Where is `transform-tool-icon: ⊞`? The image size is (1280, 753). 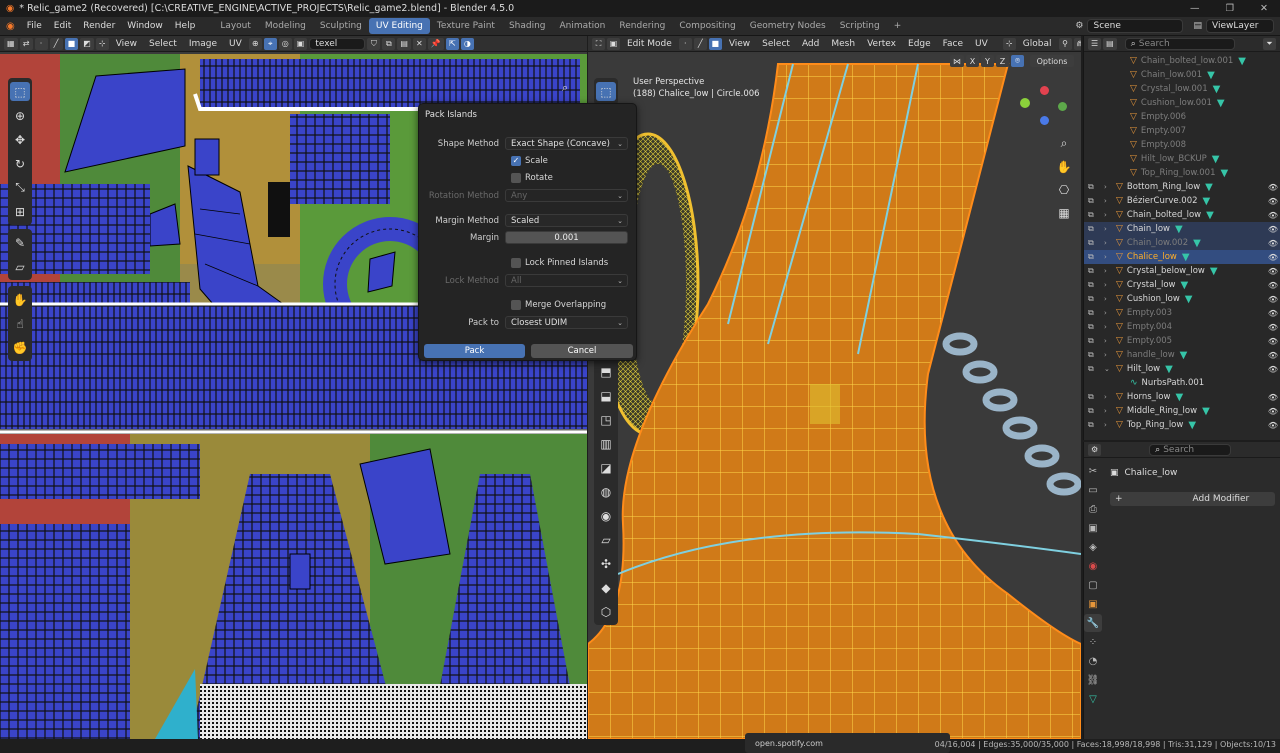
transform-tool-icon: ⊞ is located at coordinates (20, 211).